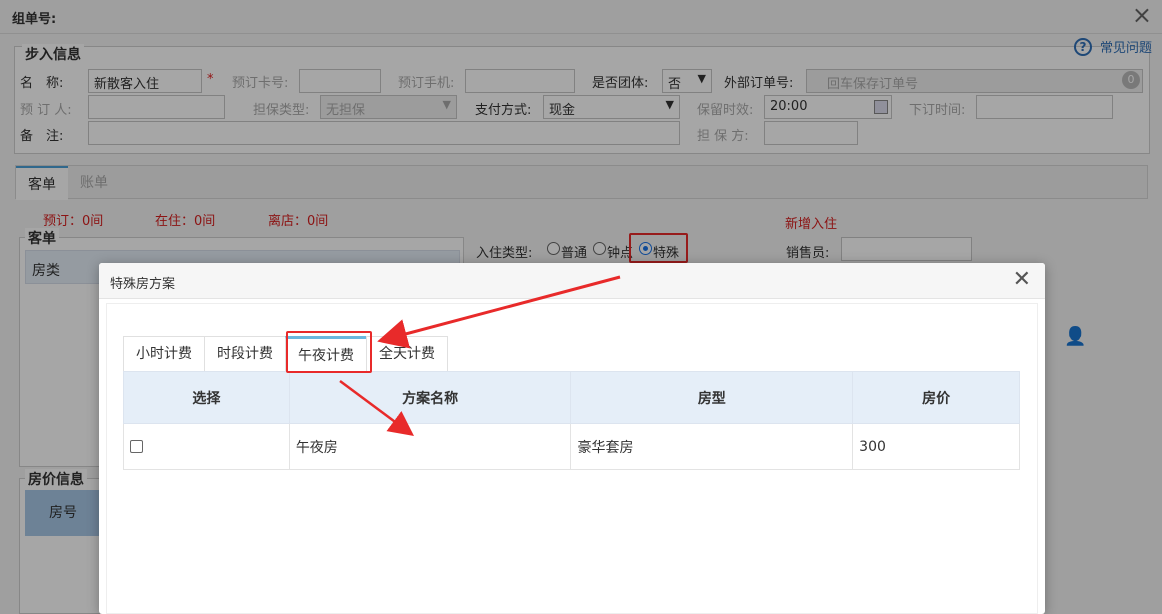 The image size is (1162, 614). I want to click on arrow-to-plan-row, so click(377, 407).